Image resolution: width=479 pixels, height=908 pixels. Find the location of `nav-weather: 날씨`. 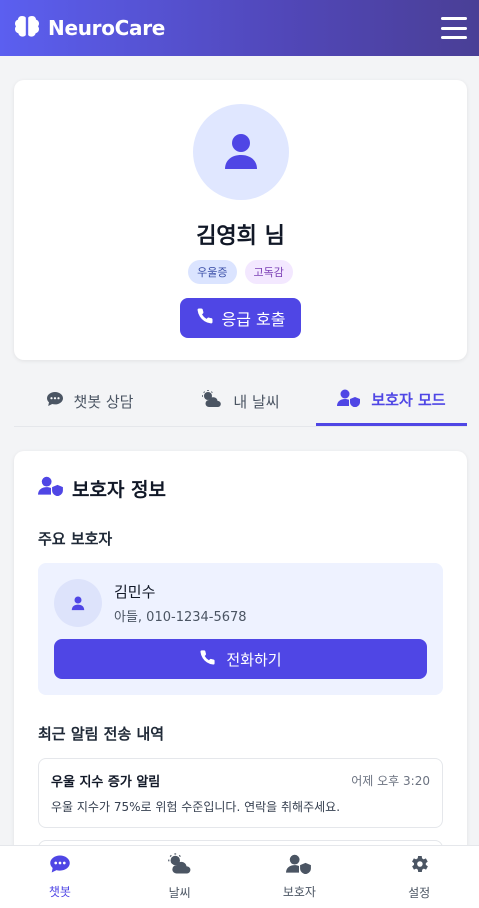

nav-weather: 날씨 is located at coordinates (180, 877).